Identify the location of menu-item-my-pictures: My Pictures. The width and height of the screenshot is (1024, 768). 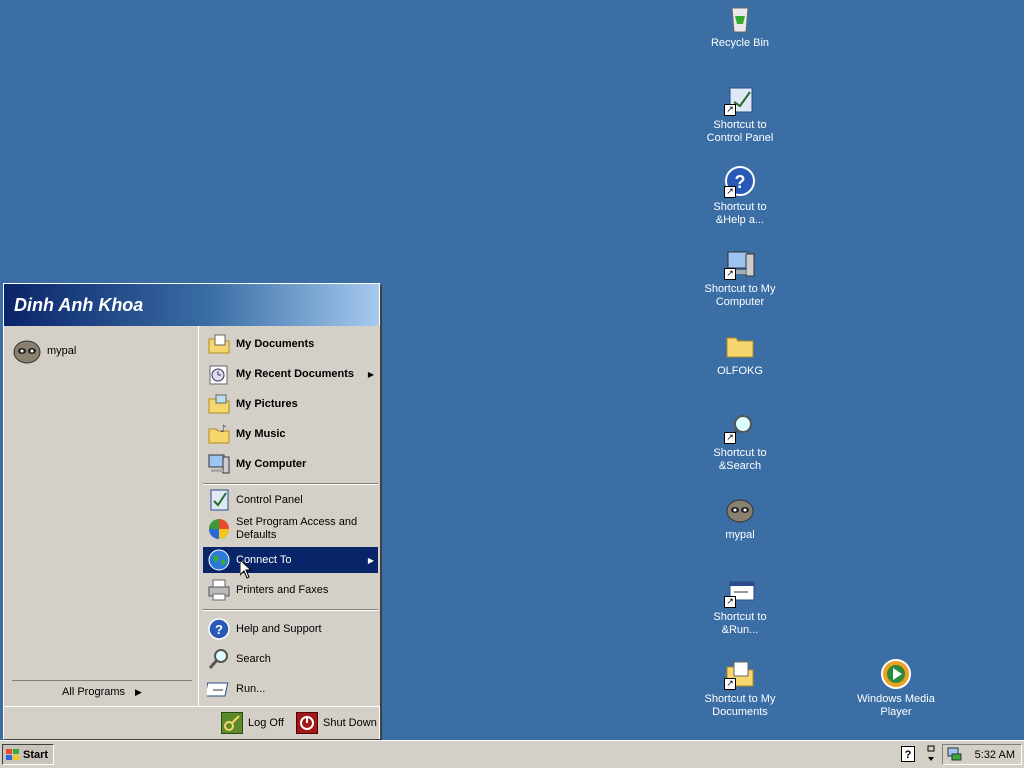
(290, 404).